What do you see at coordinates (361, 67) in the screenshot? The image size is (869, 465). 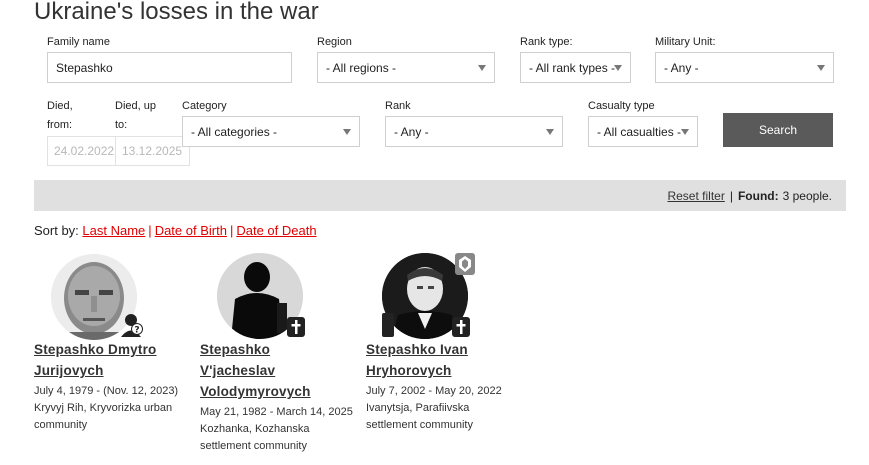 I see `region-select-value: - All regions -` at bounding box center [361, 67].